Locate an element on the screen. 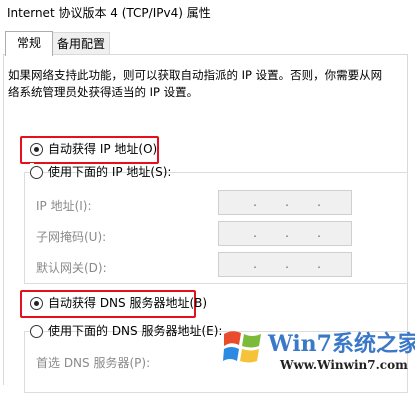 This screenshot has width=415, height=393. radio-auto-ip-indicator is located at coordinates (36, 149).